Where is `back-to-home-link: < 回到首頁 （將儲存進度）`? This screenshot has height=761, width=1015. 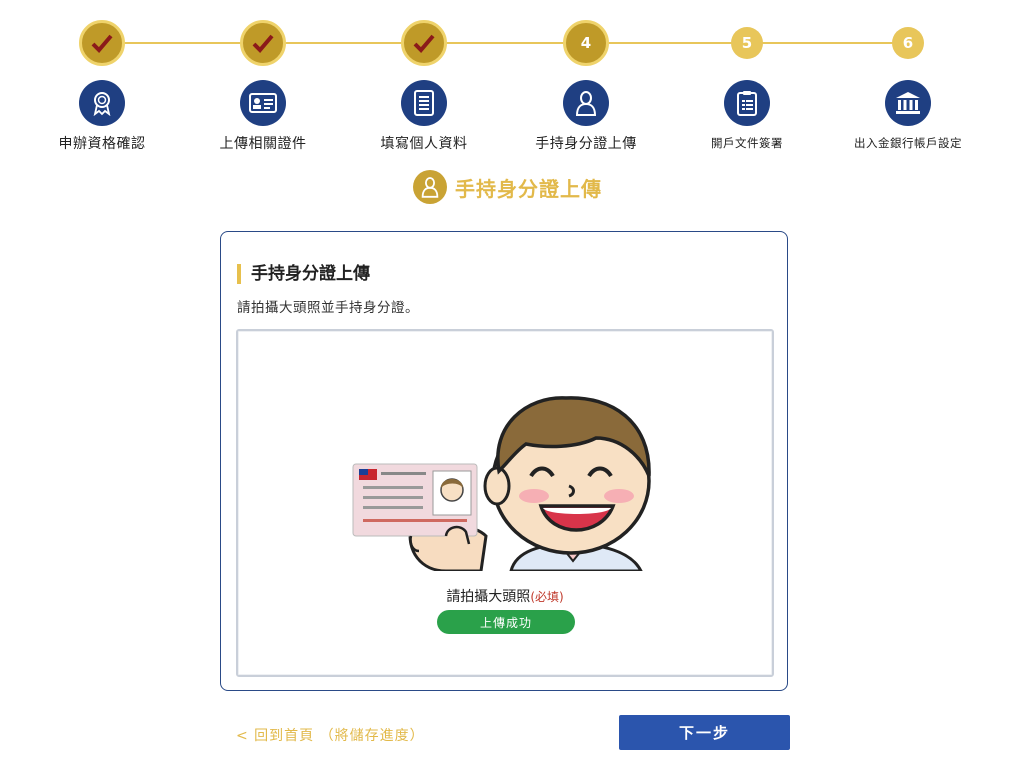
back-to-home-link: < 回到首頁 （將儲存進度） is located at coordinates (330, 735).